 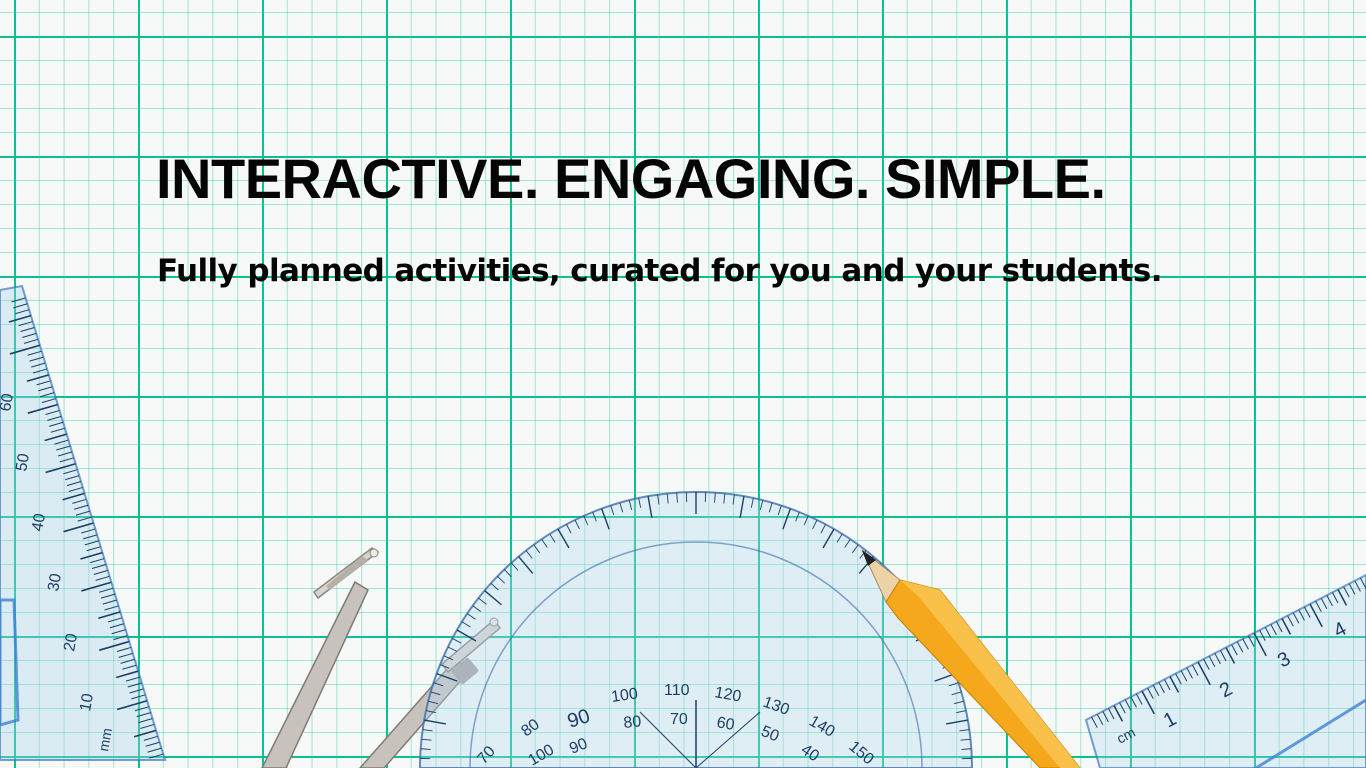 I want to click on left-ruler-number: 40, so click(x=39, y=522).